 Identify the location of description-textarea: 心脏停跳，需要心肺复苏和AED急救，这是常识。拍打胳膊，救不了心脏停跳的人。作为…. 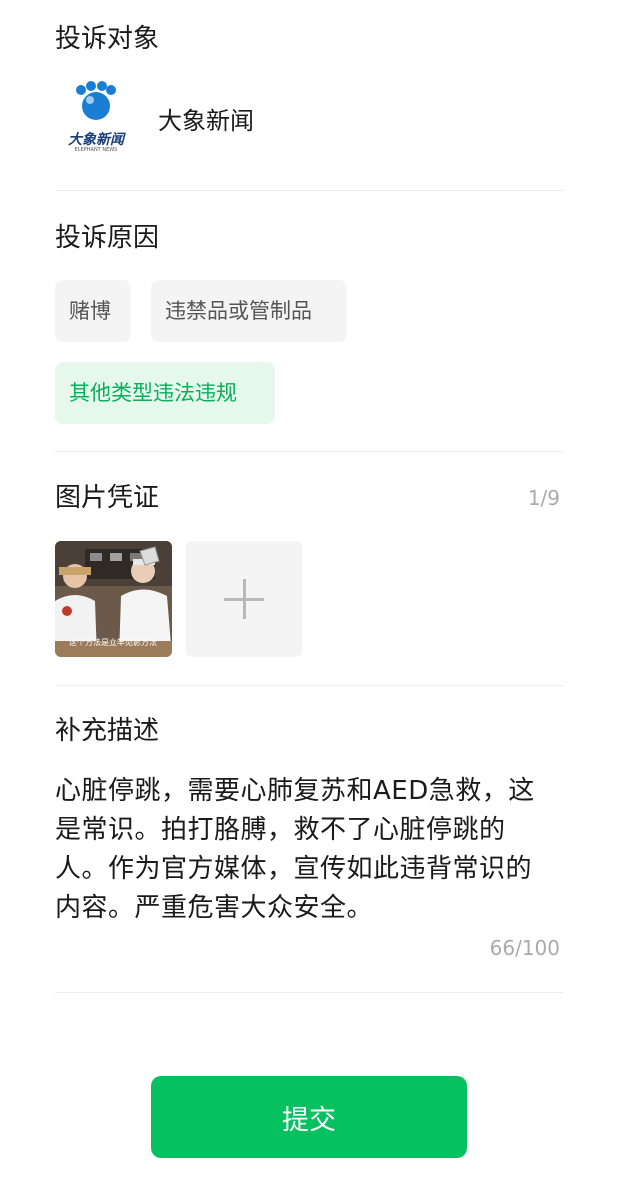
(300, 850).